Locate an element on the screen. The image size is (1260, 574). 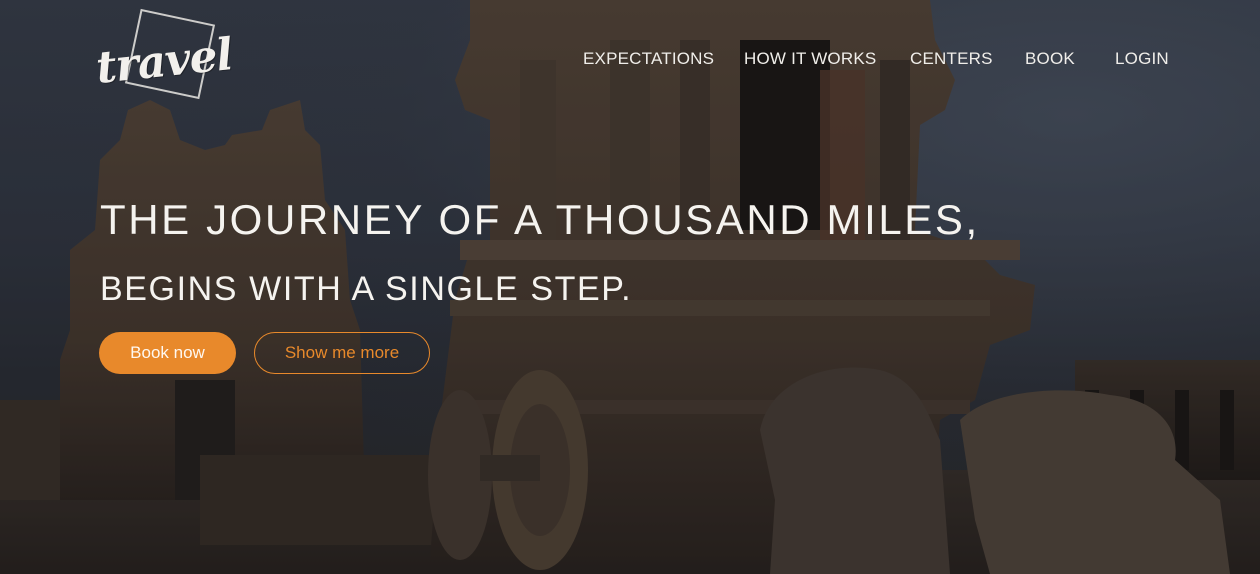
book-now-button: Book now is located at coordinates (167, 353).